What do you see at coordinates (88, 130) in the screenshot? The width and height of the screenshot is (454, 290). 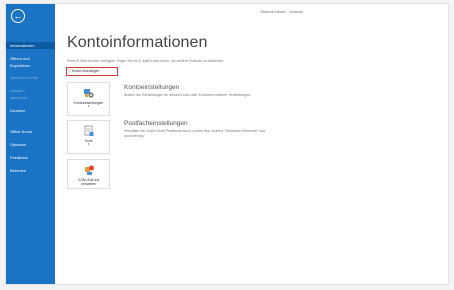 I see `tools-icon` at bounding box center [88, 130].